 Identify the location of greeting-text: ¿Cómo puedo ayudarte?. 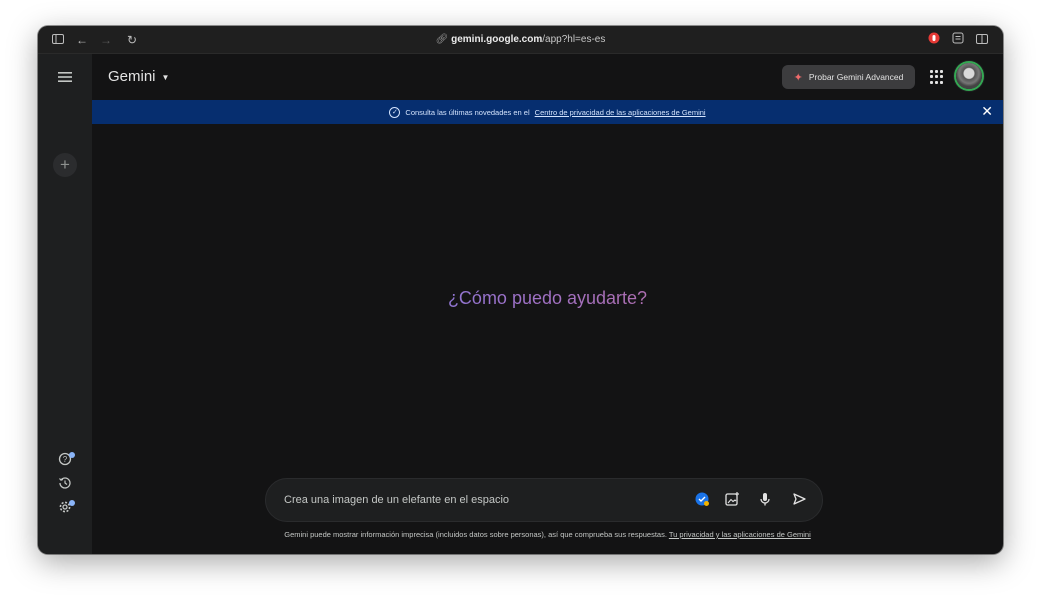
(547, 298).